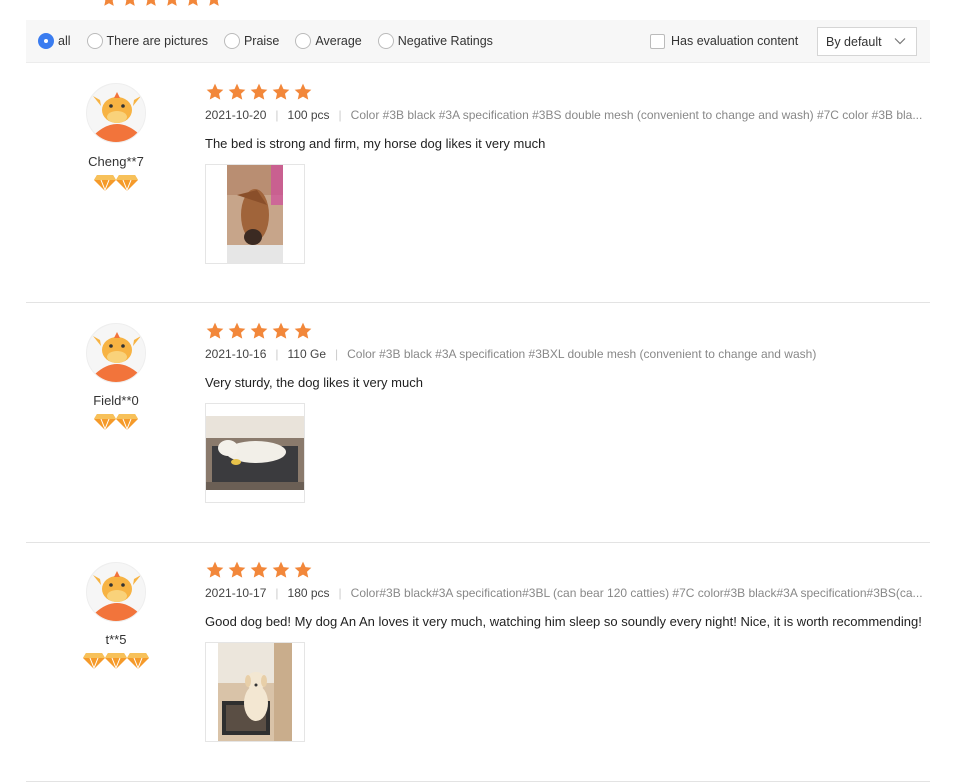  I want to click on filter-label: There are pictures, so click(157, 41).